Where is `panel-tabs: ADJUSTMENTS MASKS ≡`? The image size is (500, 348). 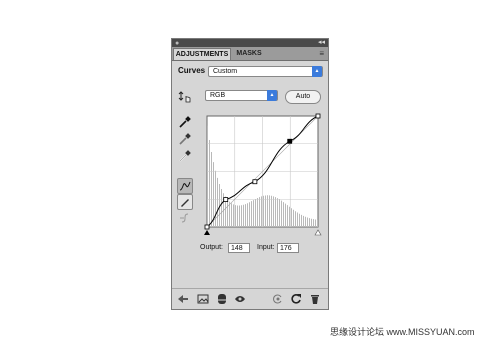 panel-tabs: ADJUSTMENTS MASKS ≡ is located at coordinates (250, 54).